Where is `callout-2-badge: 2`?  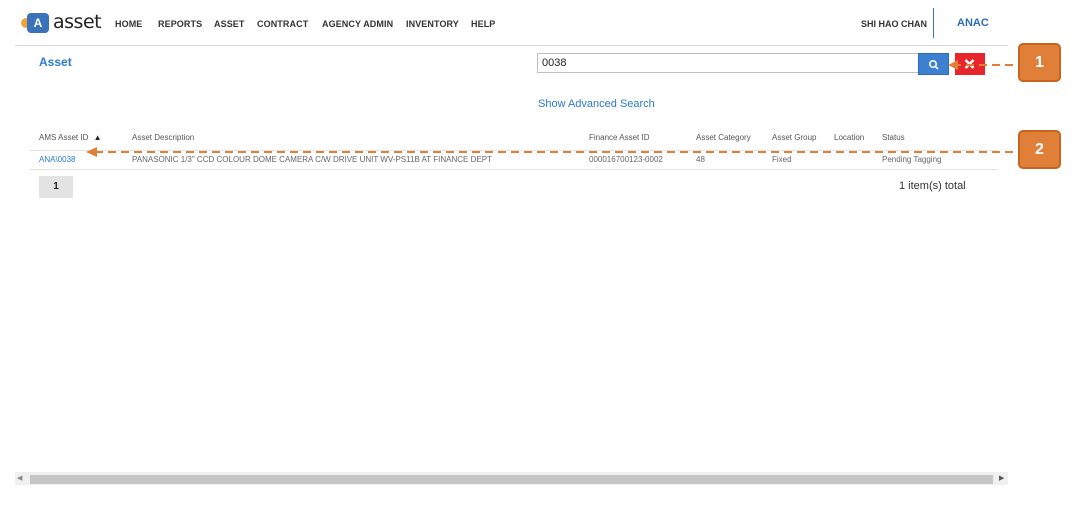
callout-2-badge: 2 is located at coordinates (1039, 149).